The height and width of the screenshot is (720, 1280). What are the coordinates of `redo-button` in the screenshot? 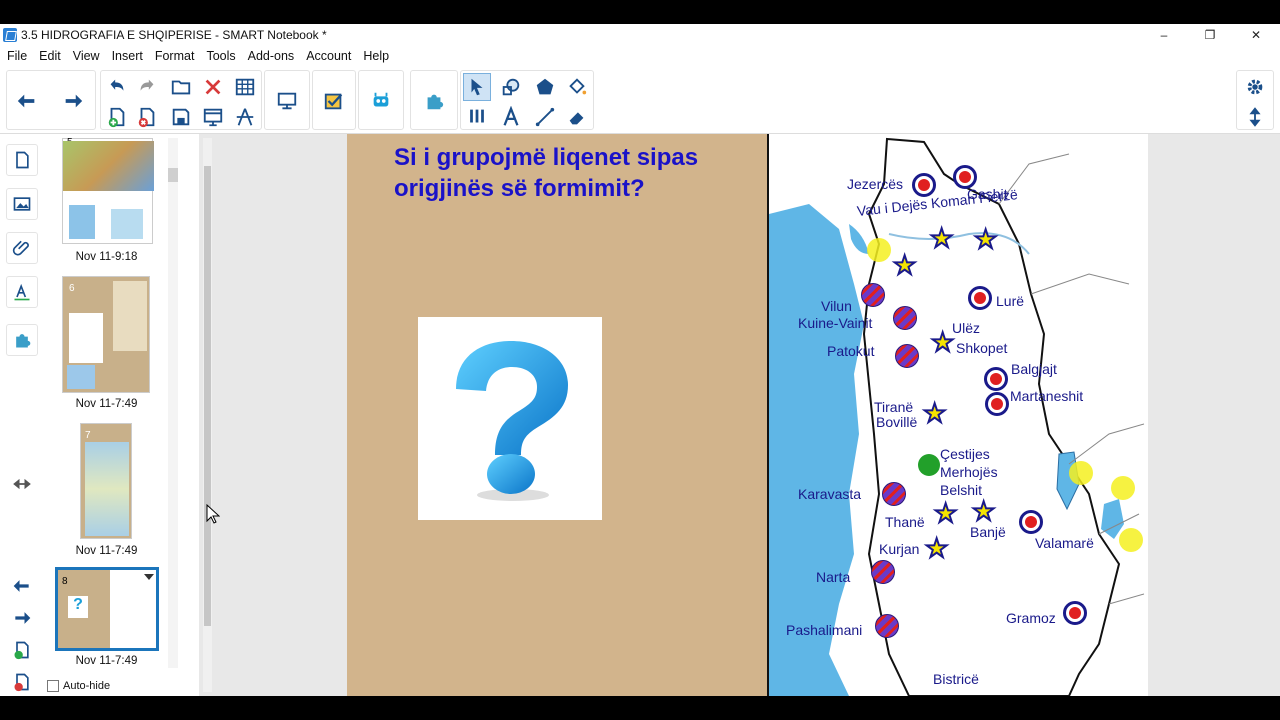 It's located at (147, 87).